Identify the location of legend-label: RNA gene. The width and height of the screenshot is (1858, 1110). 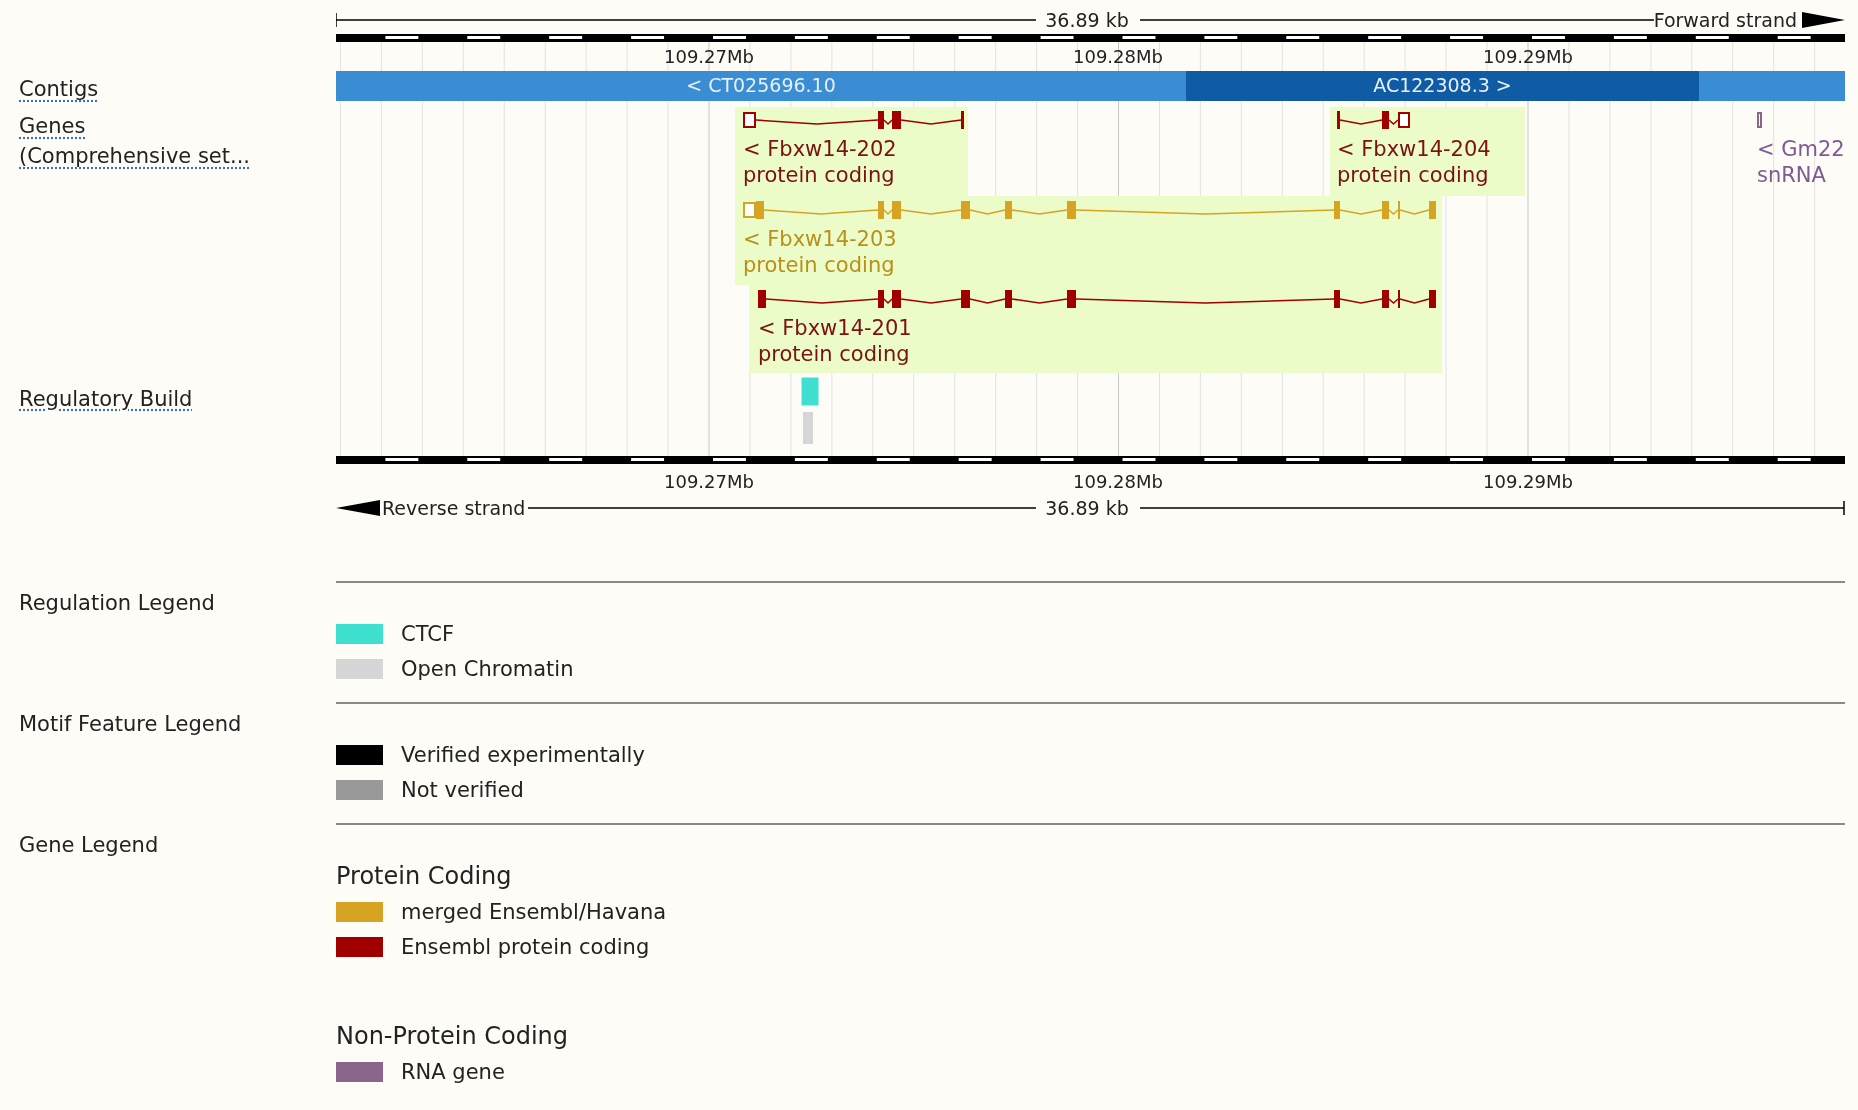
(453, 1071).